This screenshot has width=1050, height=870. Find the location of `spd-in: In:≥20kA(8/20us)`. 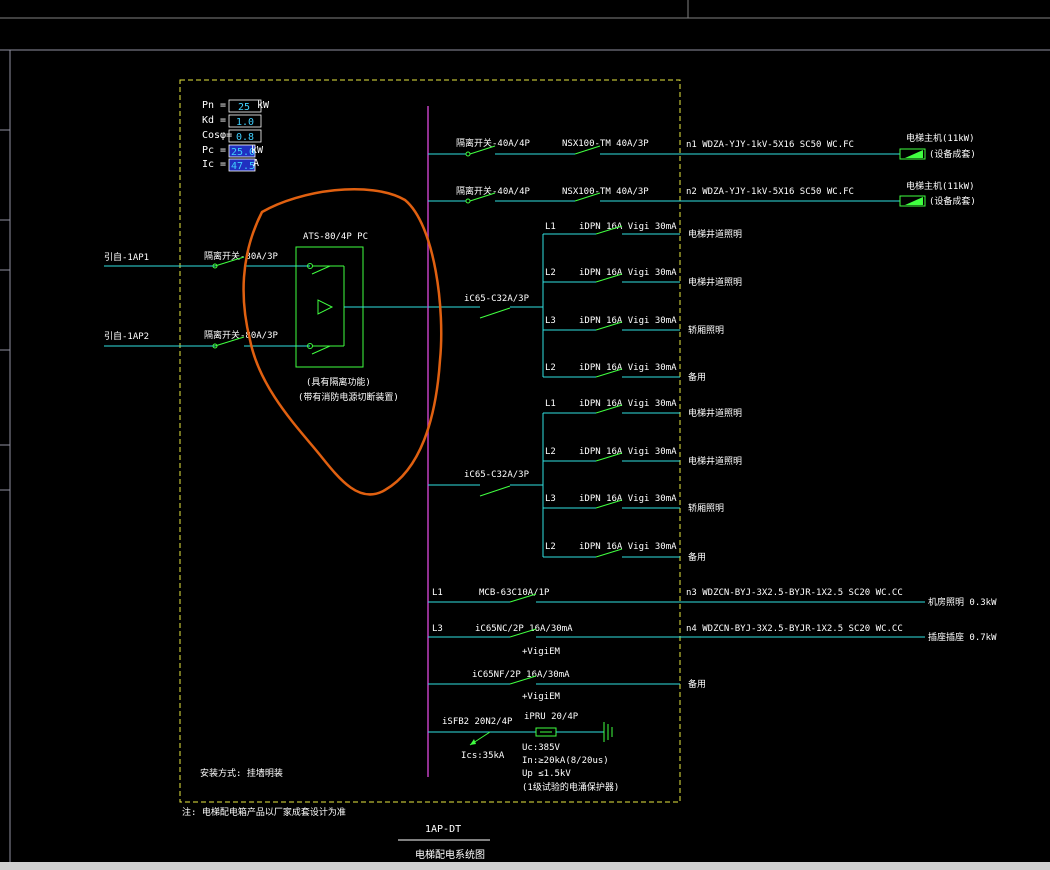

spd-in: In:≥20kA(8/20us) is located at coordinates (565, 761).